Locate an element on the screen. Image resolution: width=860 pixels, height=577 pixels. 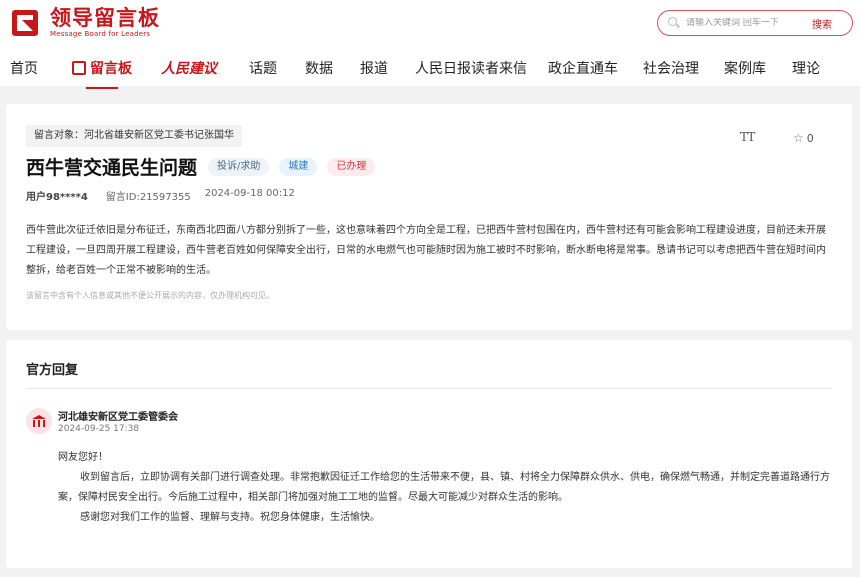
logo-title: 领导留言板 is located at coordinates (105, 18).